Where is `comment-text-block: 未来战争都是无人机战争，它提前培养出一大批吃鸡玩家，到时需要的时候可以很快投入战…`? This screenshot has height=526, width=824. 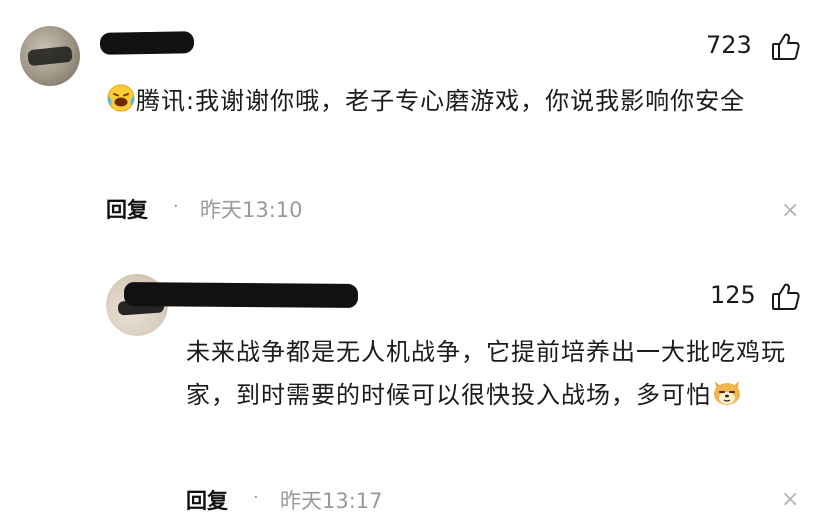
comment-text-block: 未来战争都是无人机战争，它提前培养出一大批吃鸡玩家，到时需要的时候可以很快投入战… is located at coordinates (488, 376).